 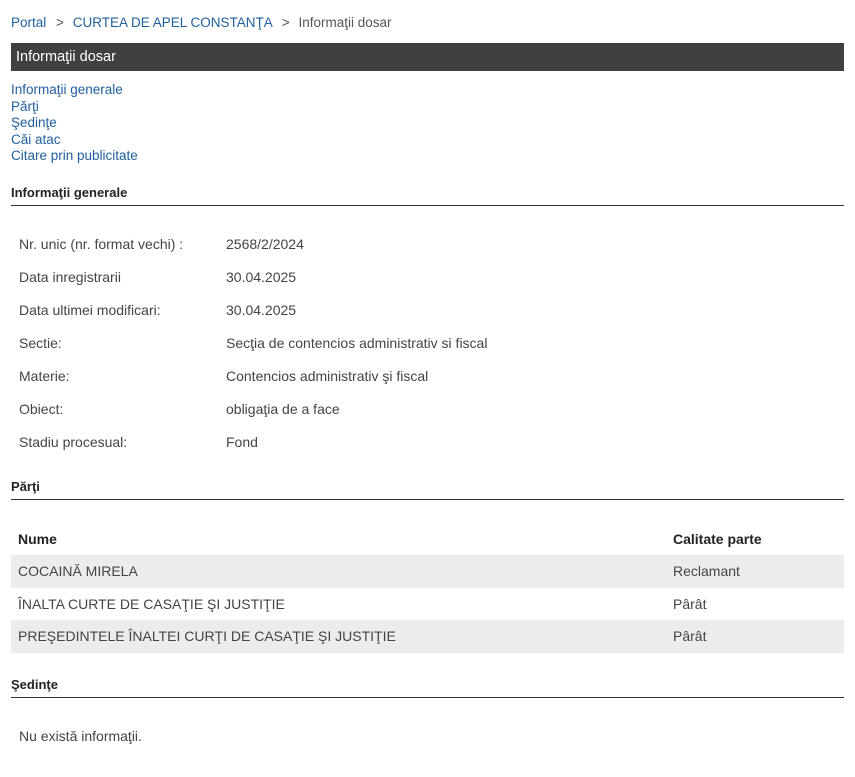 What do you see at coordinates (427, 195) in the screenshot?
I see `section-header-informatii-generale: Informaţii generale` at bounding box center [427, 195].